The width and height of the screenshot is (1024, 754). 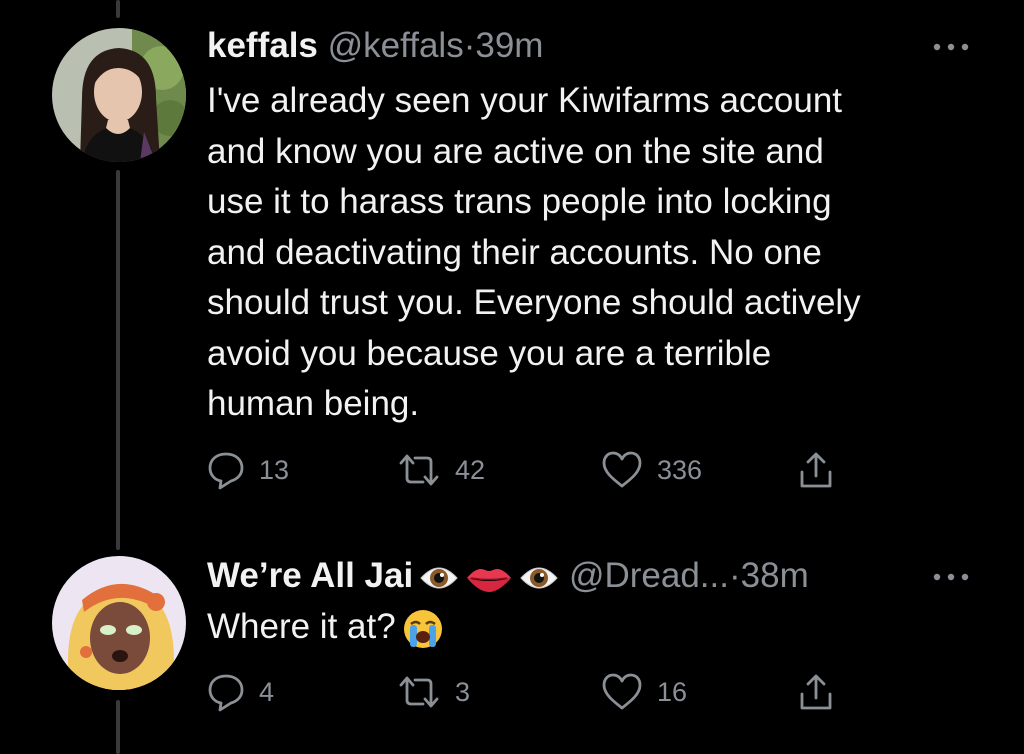 I want to click on user-handle: @keffals, so click(x=396, y=45).